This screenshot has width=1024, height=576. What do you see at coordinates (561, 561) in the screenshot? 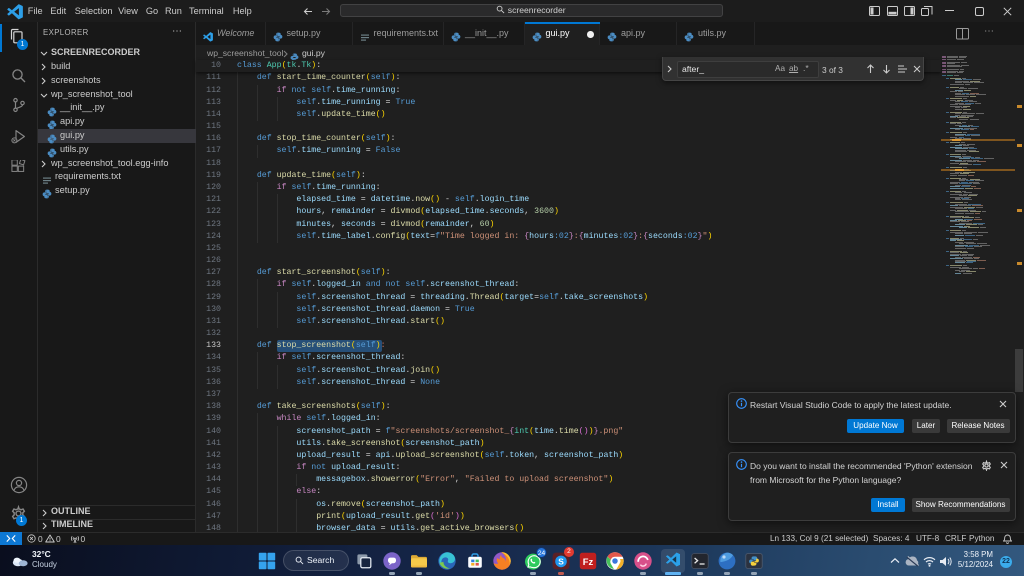
I see `svg-text: S` at bounding box center [561, 561].